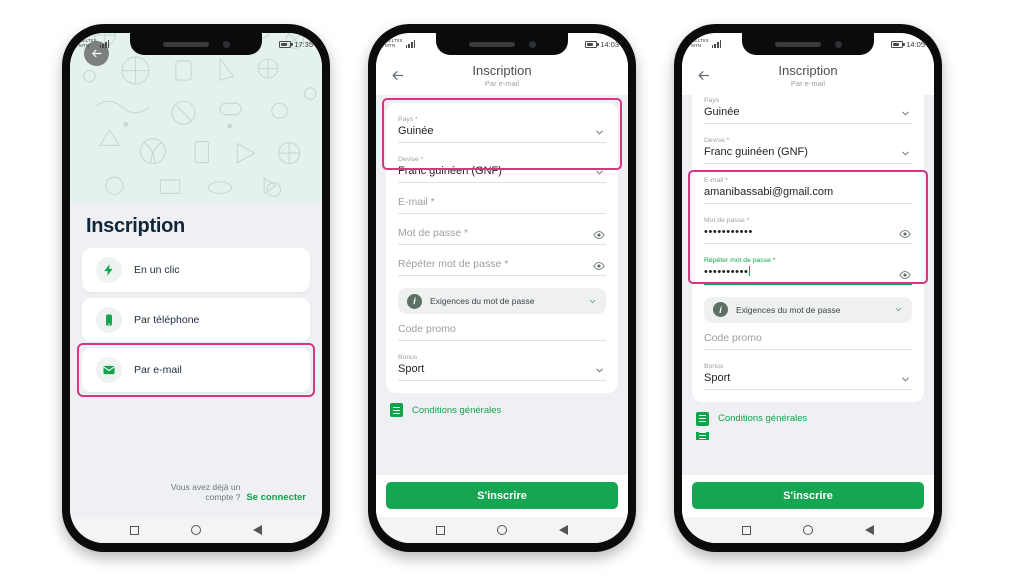 Image resolution: width=1024 pixels, height=576 pixels. I want to click on field-country: Pays Guinée, so click(808, 111).